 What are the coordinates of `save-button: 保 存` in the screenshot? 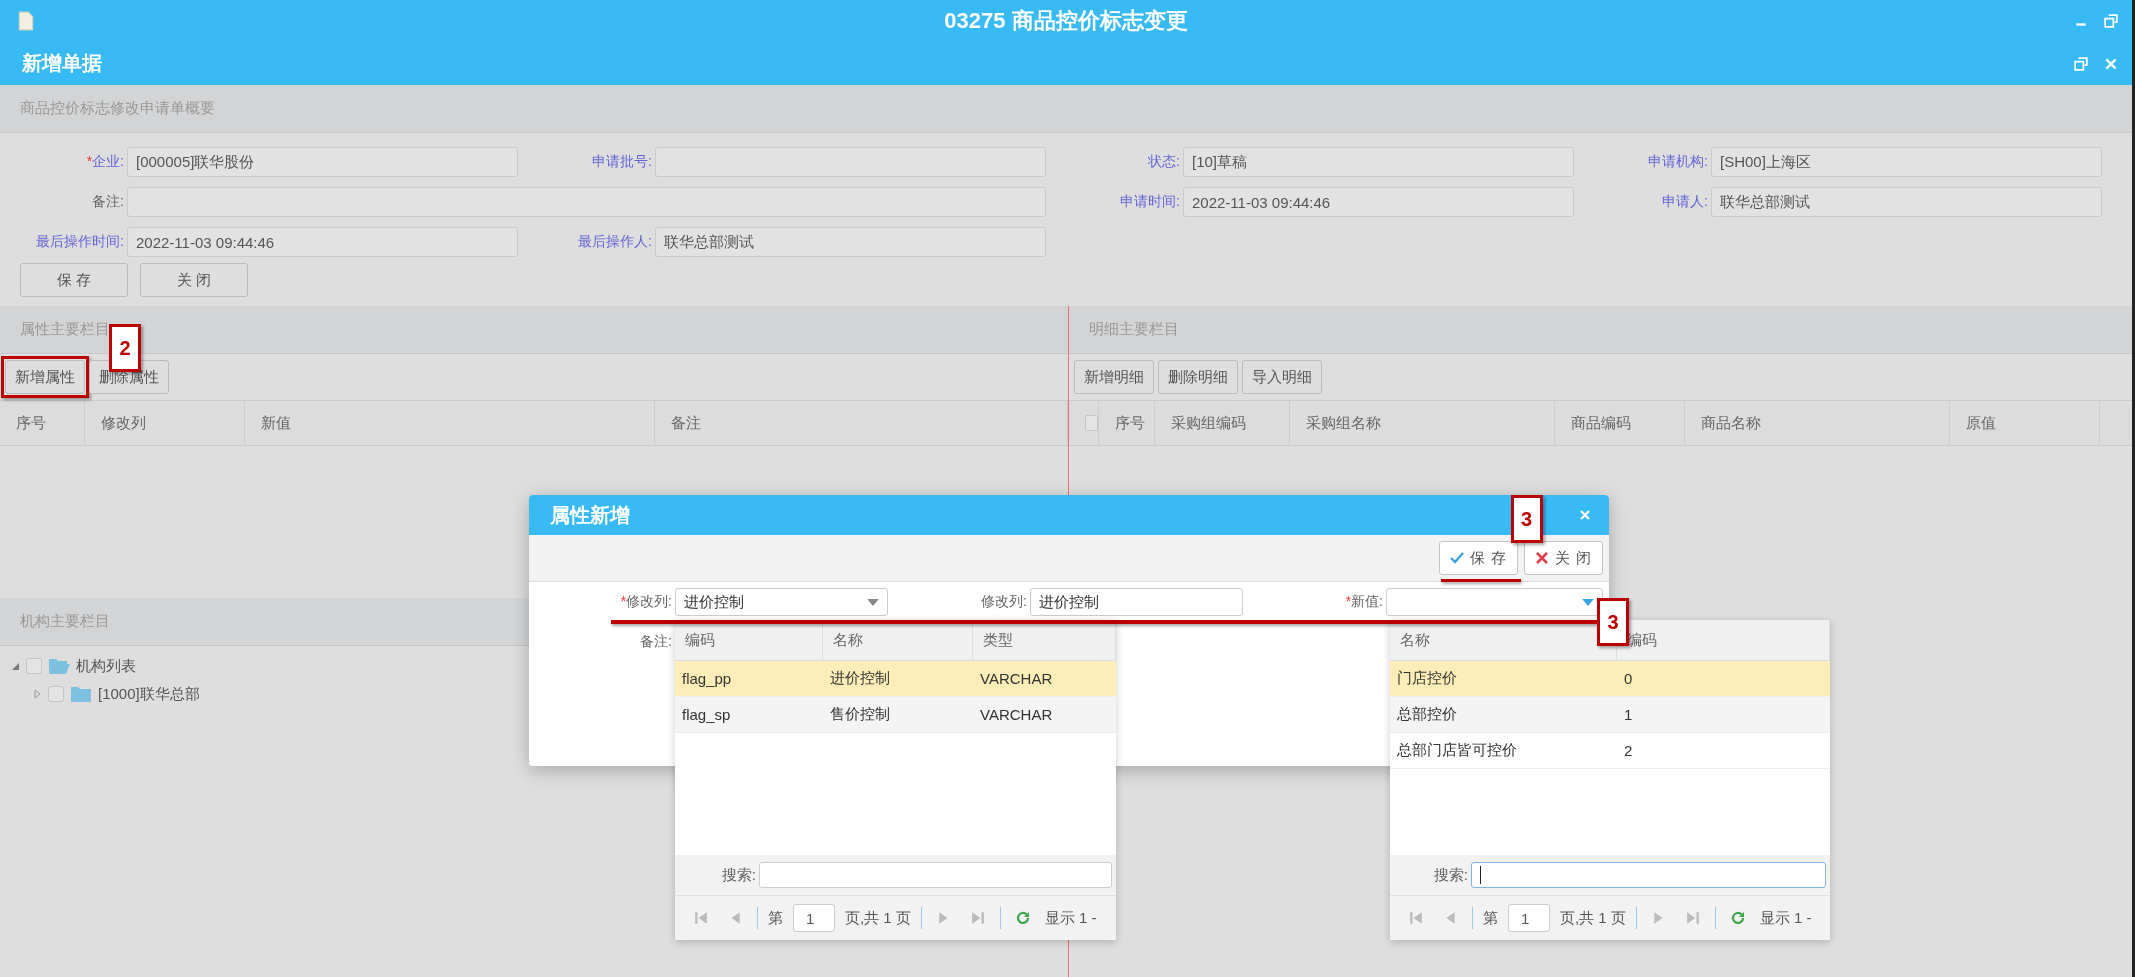 It's located at (1478, 558).